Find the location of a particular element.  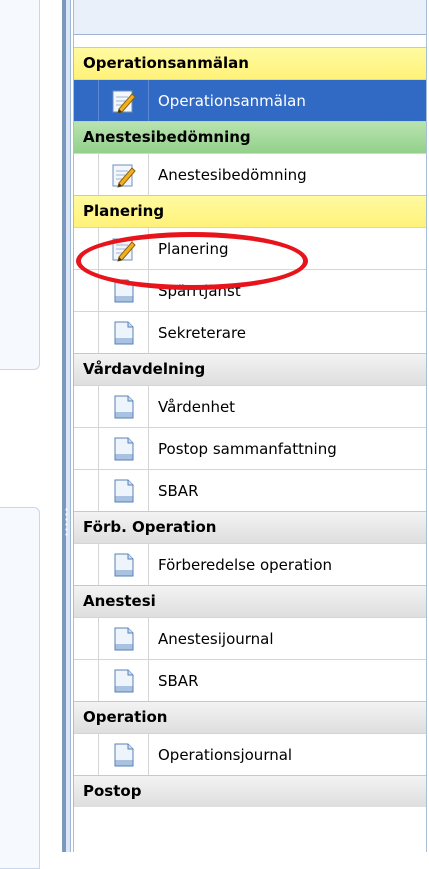

group-header: Anestesibedömning is located at coordinates (250, 137).